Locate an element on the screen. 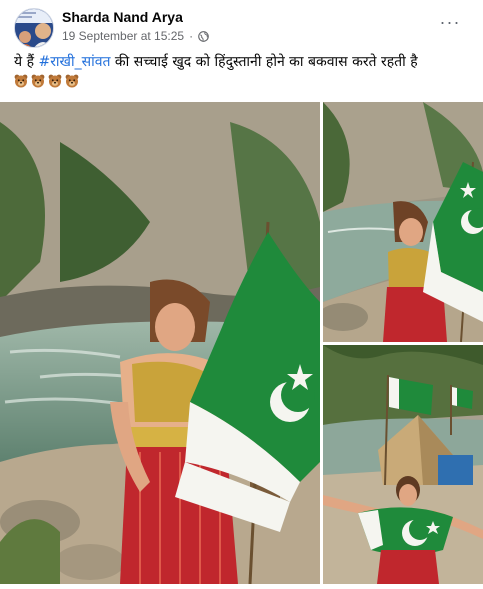 The image size is (483, 589). photo-top-right is located at coordinates (403, 222).